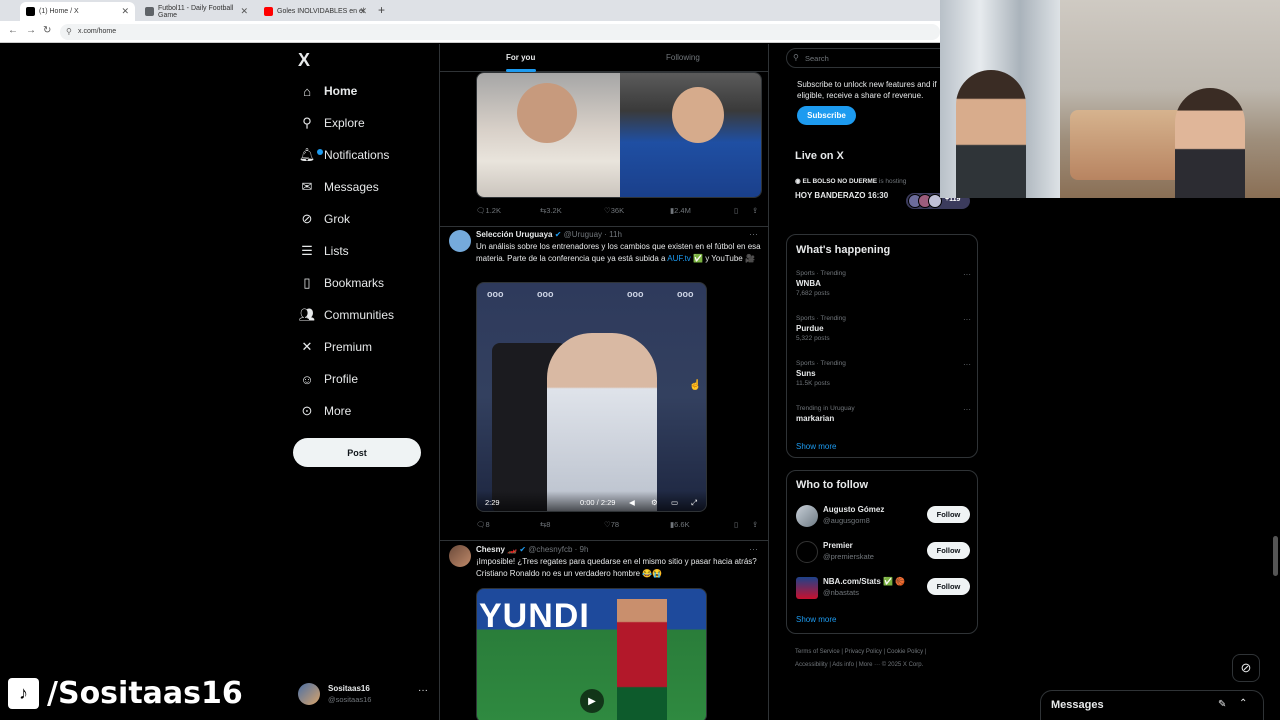 The width and height of the screenshot is (1280, 720). Describe the element at coordinates (796, 57) in the screenshot. I see `search-icon: ⚲` at that location.